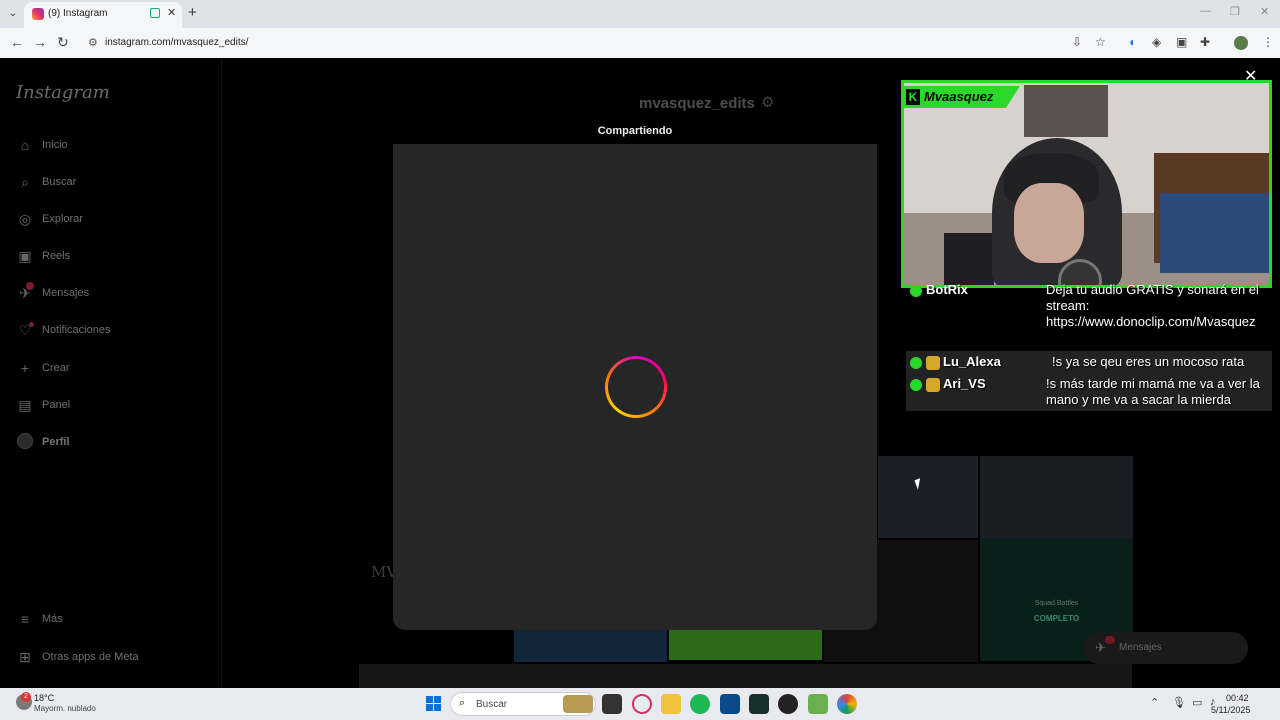  I want to click on clock-time: 00:42, so click(1237, 698).